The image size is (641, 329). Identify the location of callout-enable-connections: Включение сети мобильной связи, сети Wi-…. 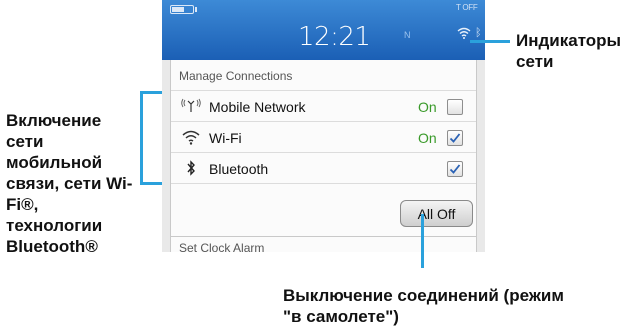
(69, 183).